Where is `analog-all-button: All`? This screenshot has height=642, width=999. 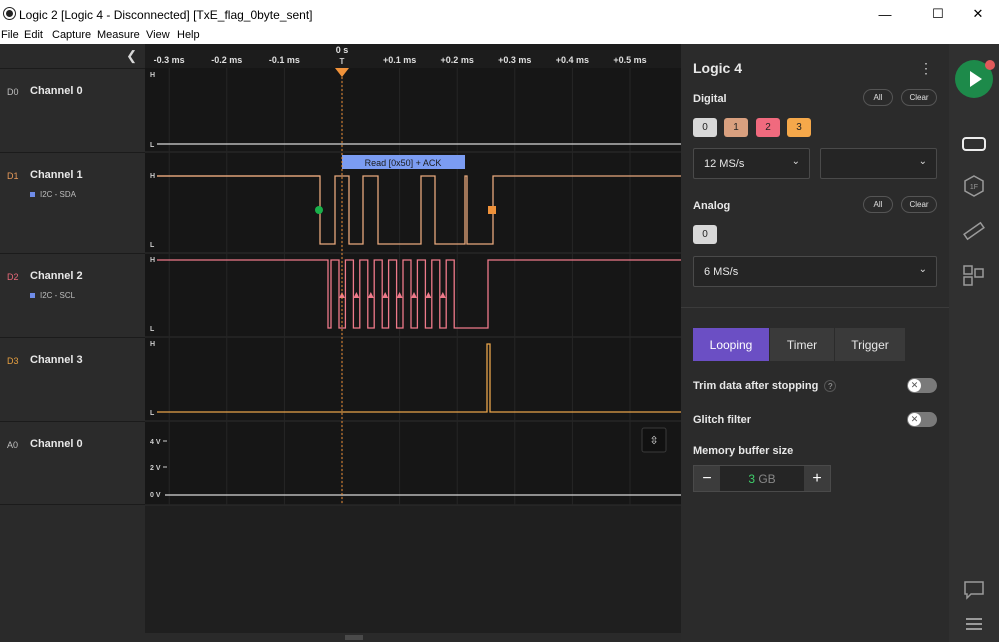 analog-all-button: All is located at coordinates (878, 204).